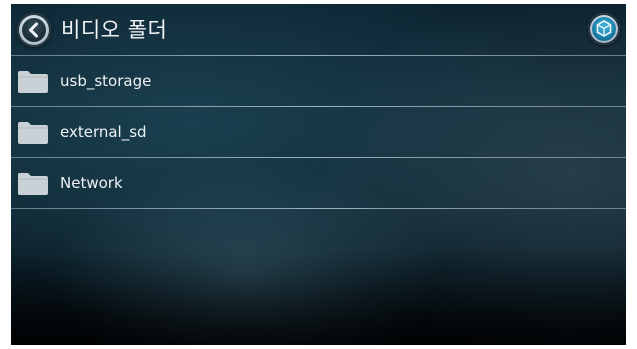  I want to click on folder-item-label: Network, so click(91, 183).